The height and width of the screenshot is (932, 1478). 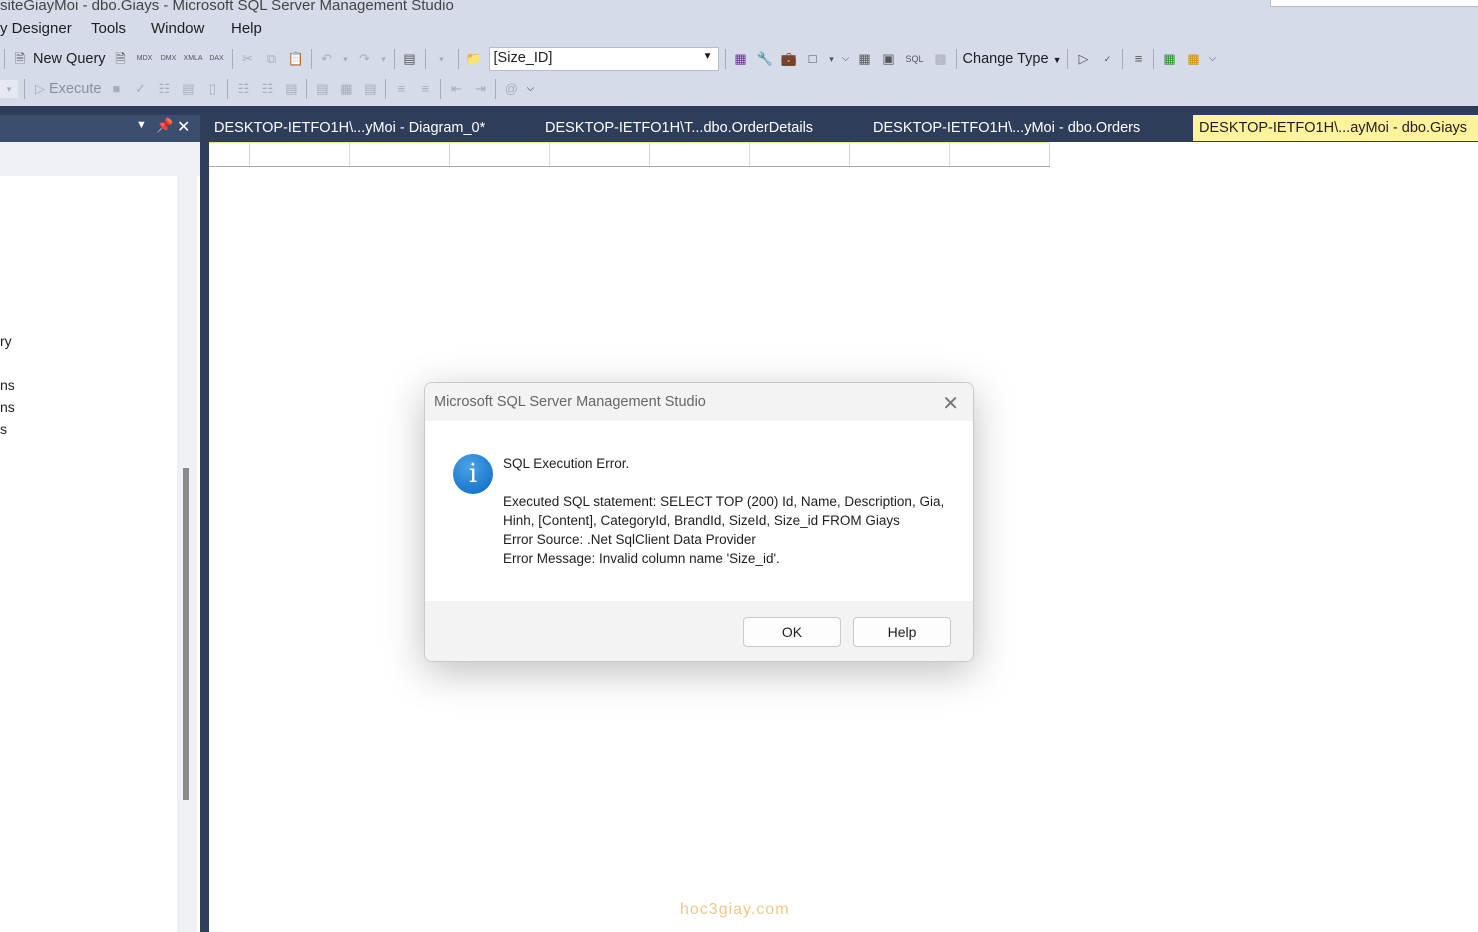 I want to click on tab-giays: DESKTOP-IETFO1H\...ayMoi - dbo.Giays, so click(x=1335, y=128).